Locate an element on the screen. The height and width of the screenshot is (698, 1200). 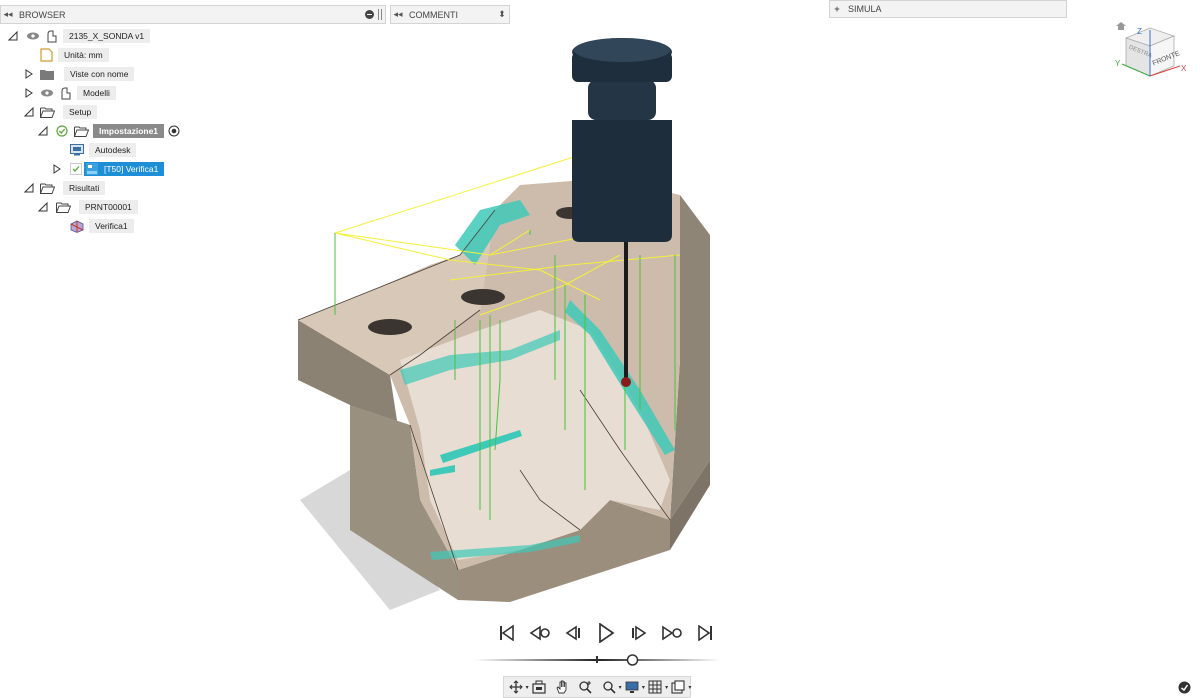
grid-settings-icon: ▾ is located at coordinates (656, 687).